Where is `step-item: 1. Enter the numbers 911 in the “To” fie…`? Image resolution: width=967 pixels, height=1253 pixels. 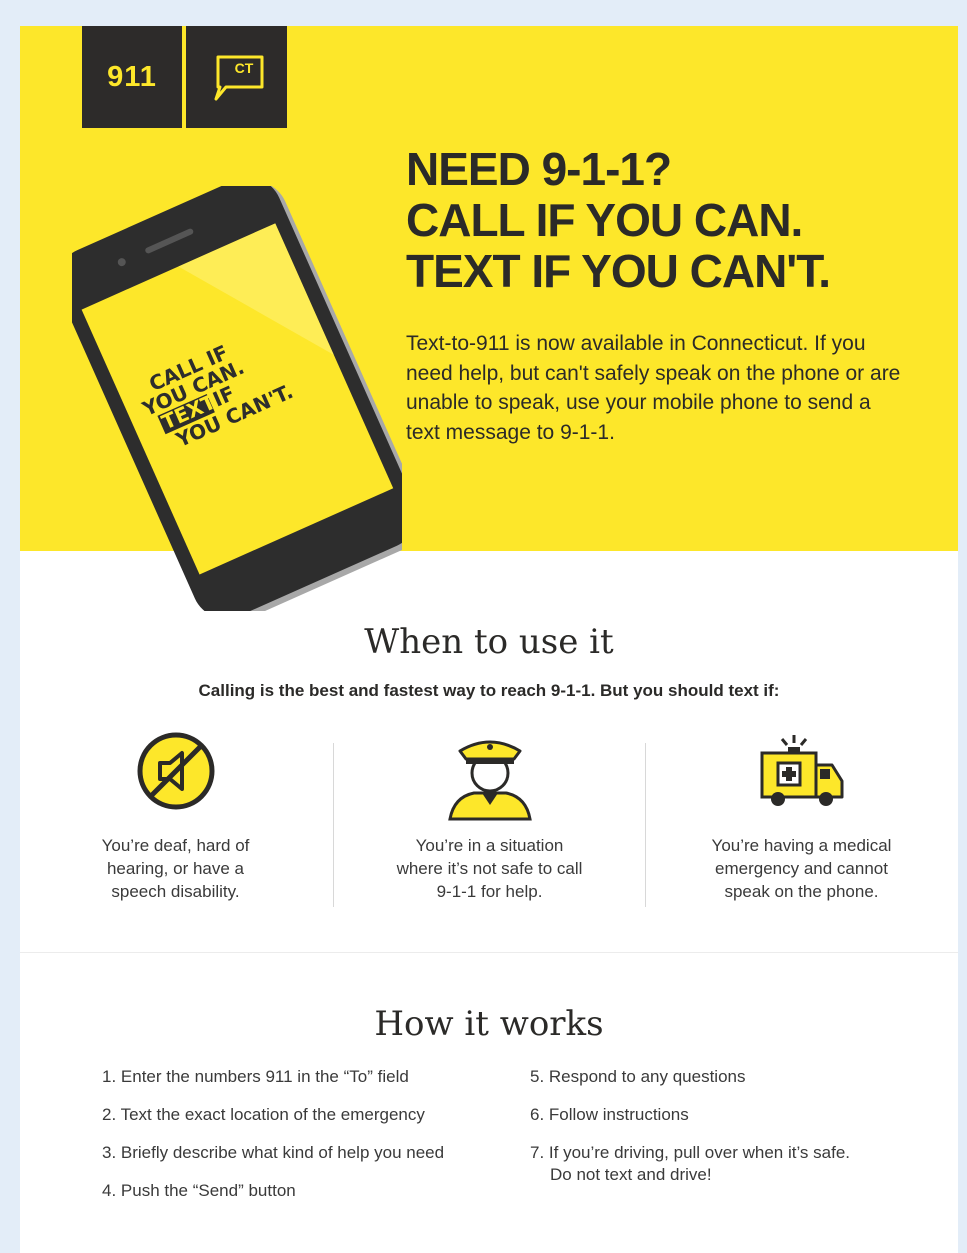
step-item: 1. Enter the numbers 911 in the “To” fie… is located at coordinates (255, 1076).